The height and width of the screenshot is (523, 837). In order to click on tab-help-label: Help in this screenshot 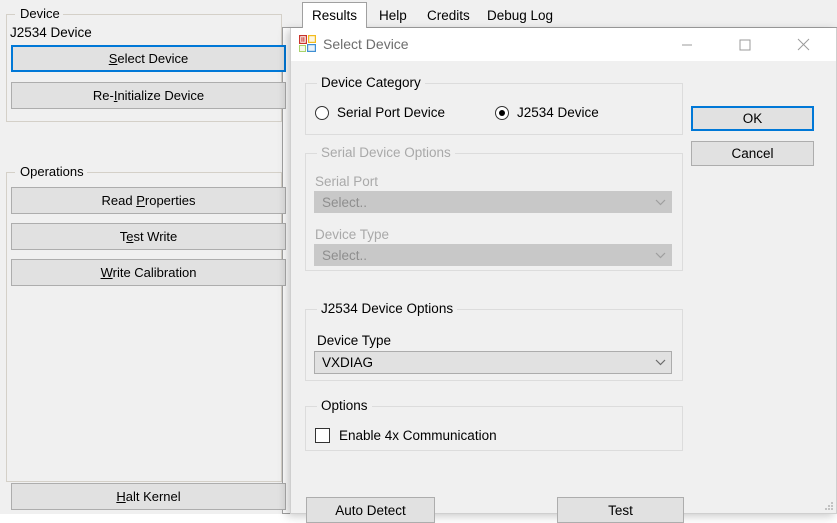, I will do `click(393, 15)`.